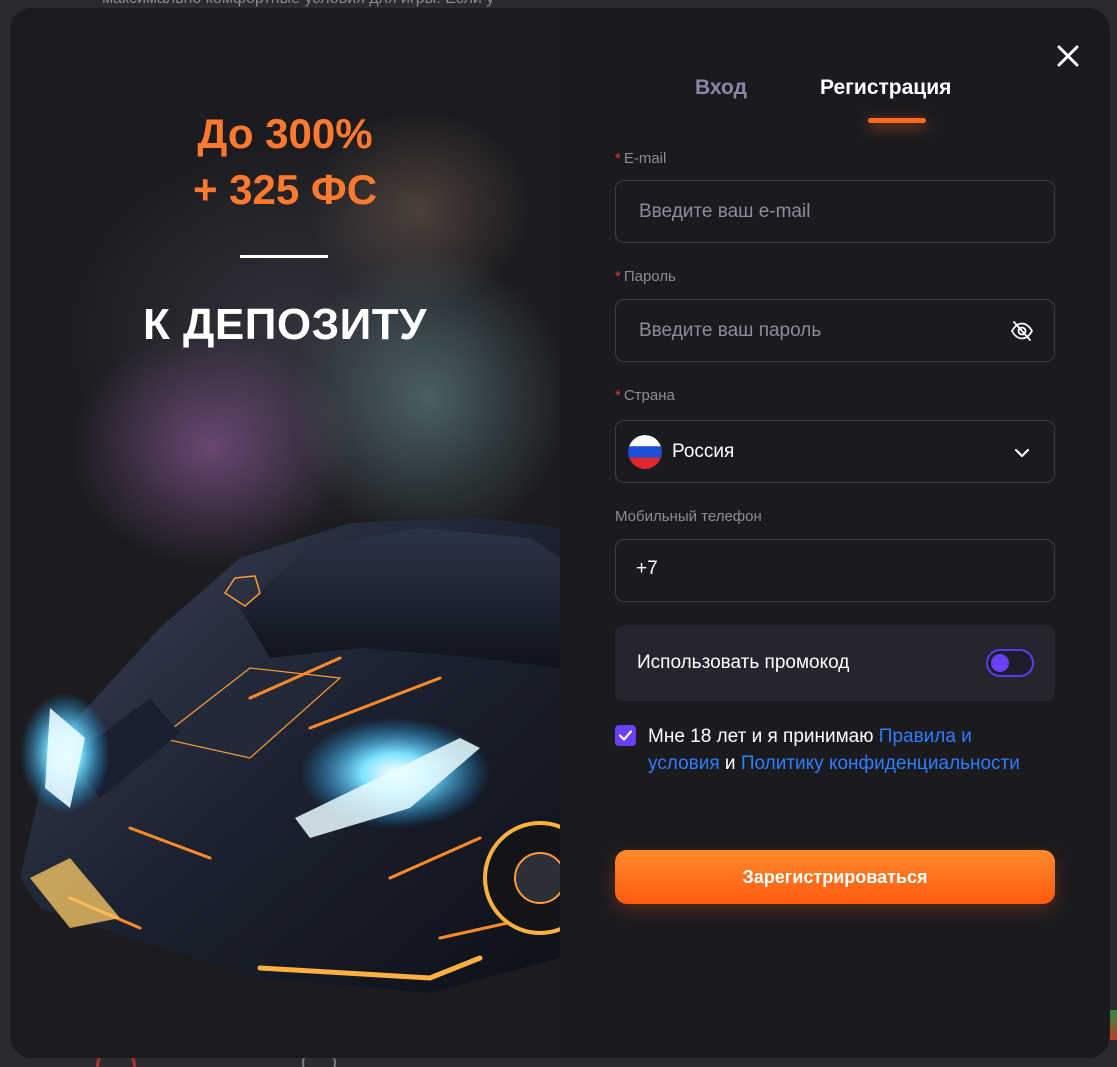 Image resolution: width=1117 pixels, height=1067 pixels. I want to click on country-label-text: Страна, so click(649, 395).